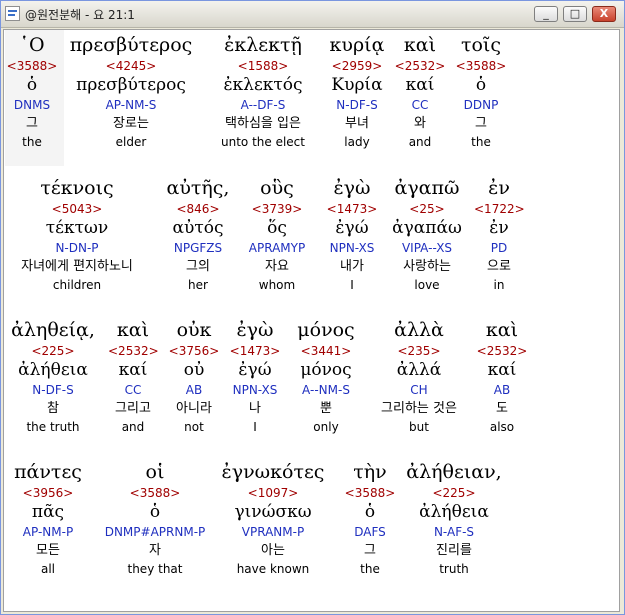 This screenshot has width=625, height=615. Describe the element at coordinates (427, 234) in the screenshot. I see `word-column: ἀγαπῶ <25> ἀγαπάω VIPA--XS 사랑하는 love` at that location.